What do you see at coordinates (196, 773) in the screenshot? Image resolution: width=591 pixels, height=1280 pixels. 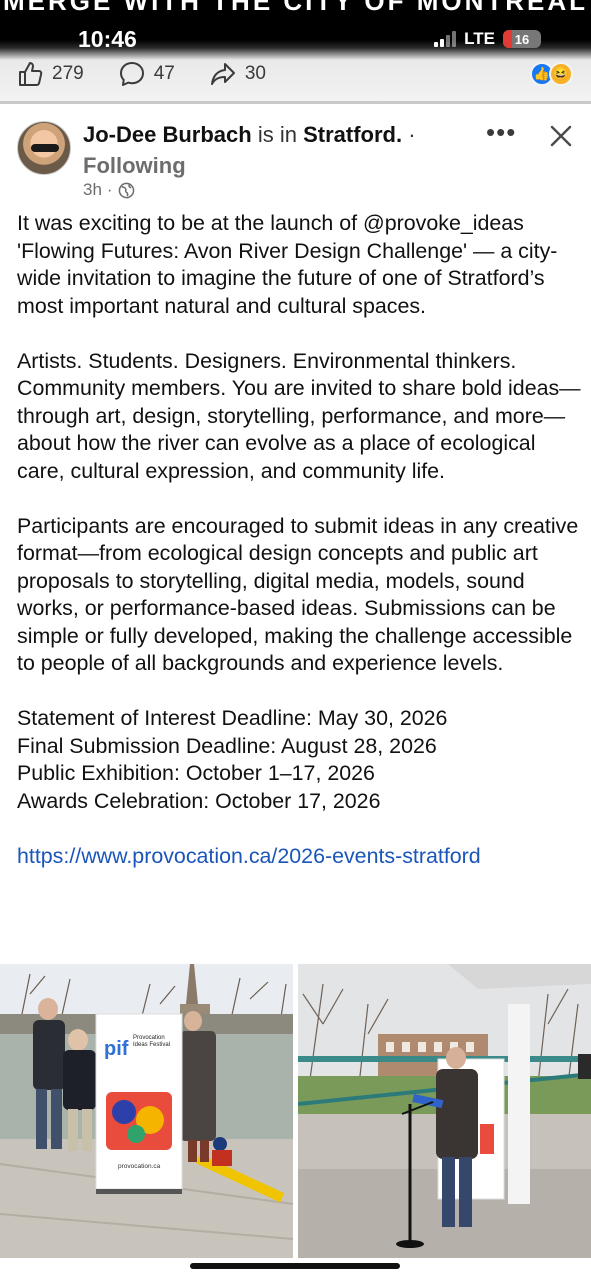 I see `deadline-line: Public Exhibition: October 1–17, 2026` at bounding box center [196, 773].